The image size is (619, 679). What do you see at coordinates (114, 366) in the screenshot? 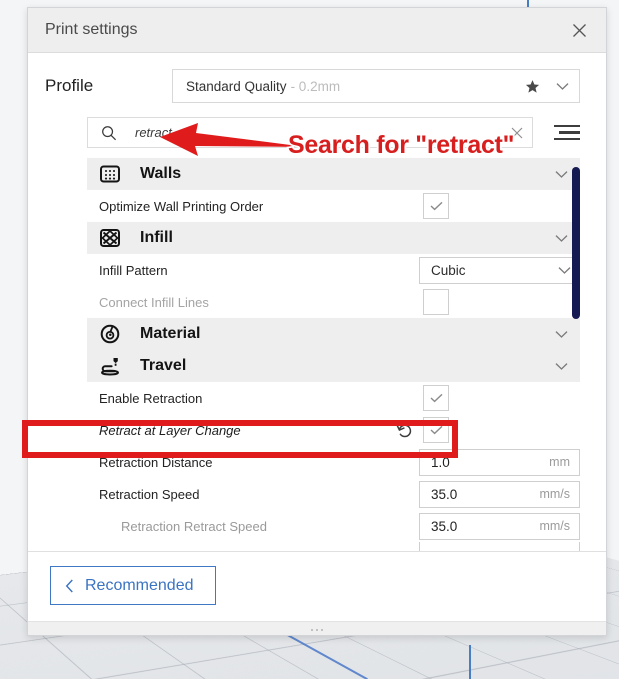
I see `travel-icon` at bounding box center [114, 366].